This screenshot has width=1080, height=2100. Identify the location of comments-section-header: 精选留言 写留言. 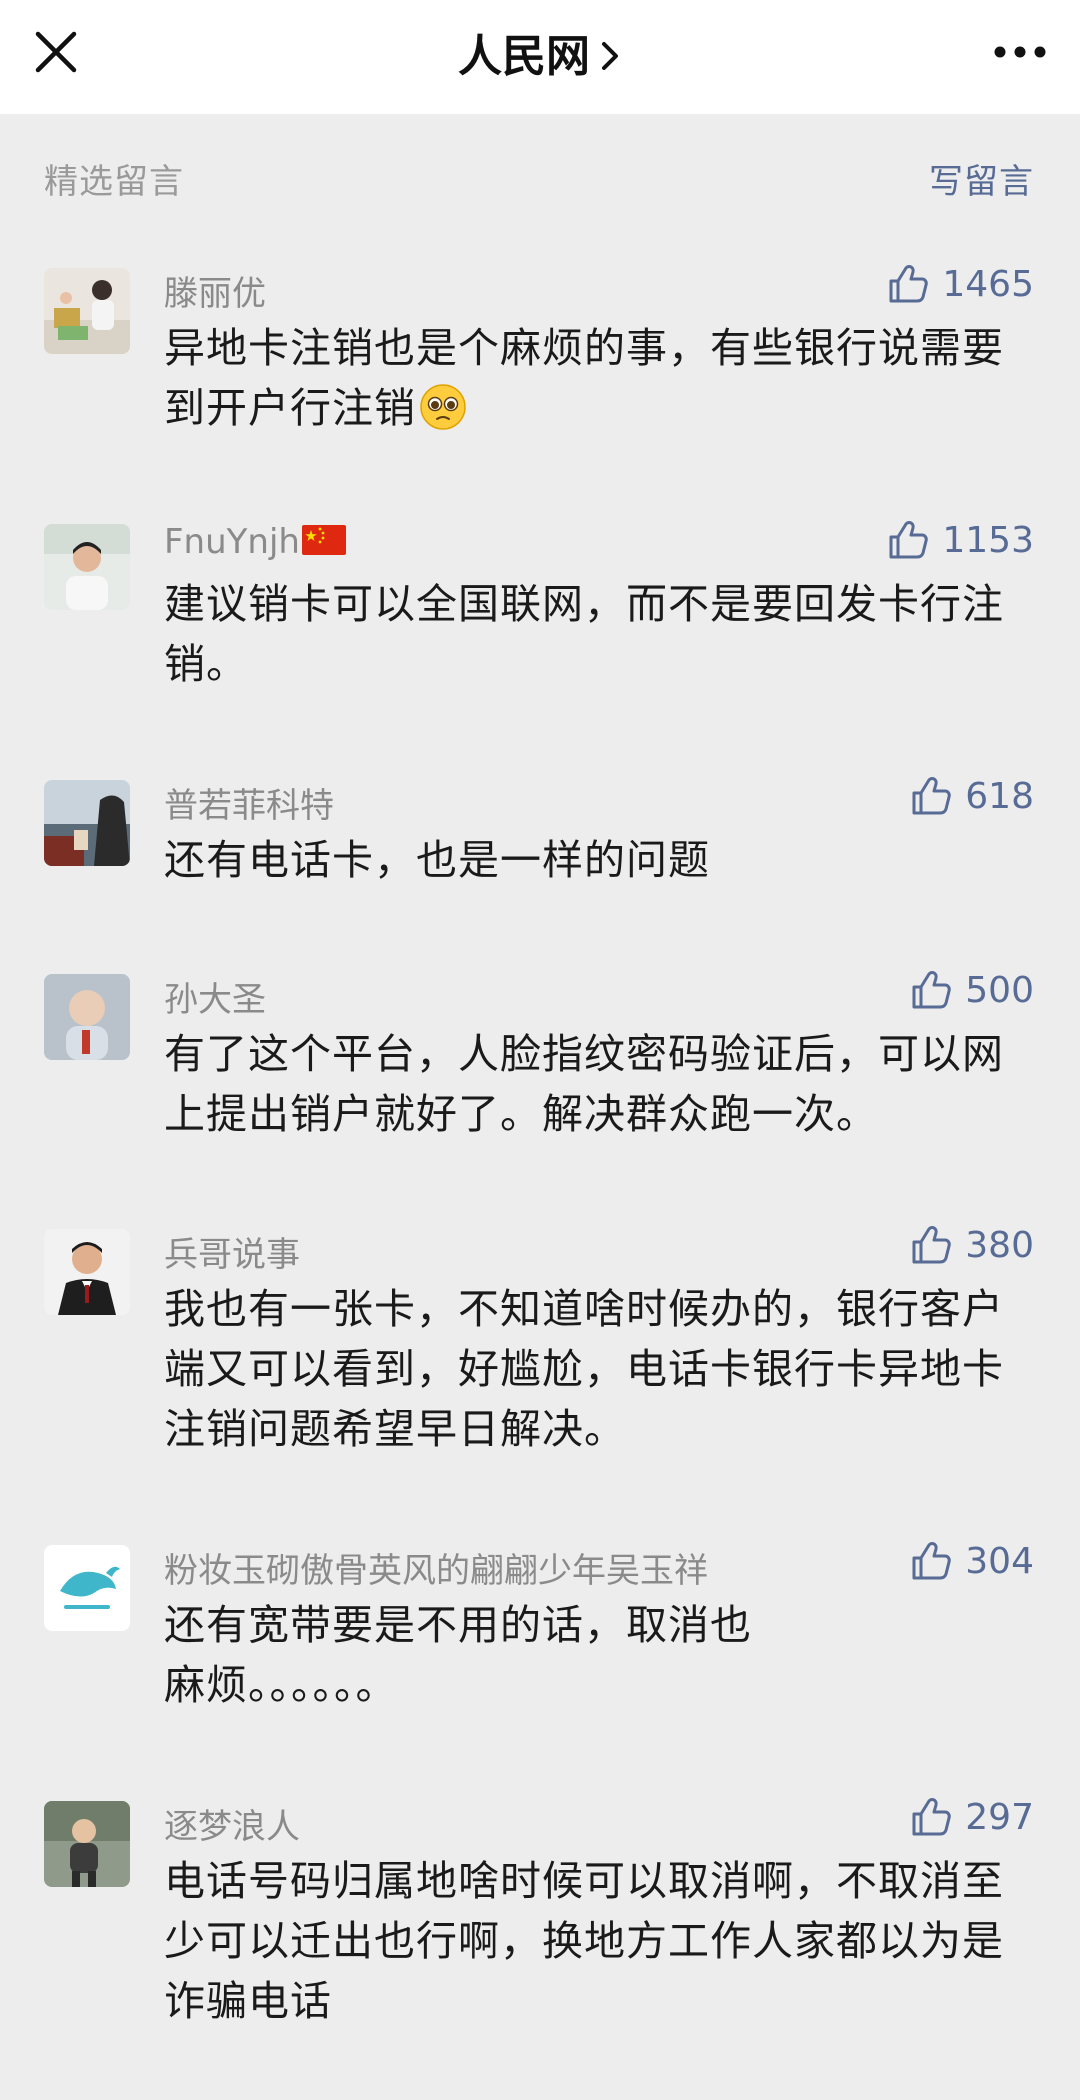
(540, 174).